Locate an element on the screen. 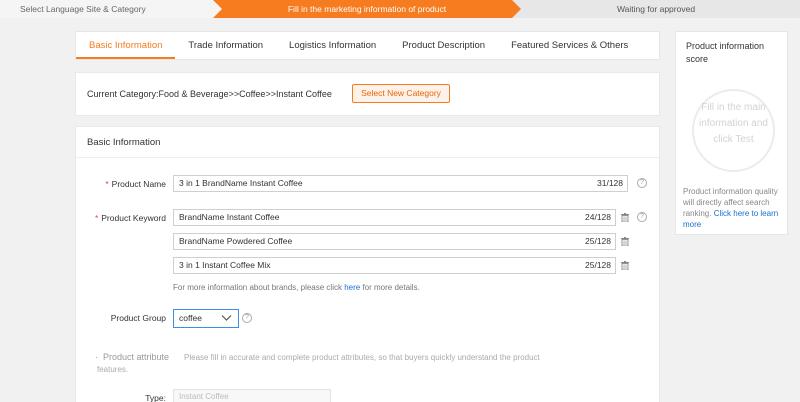  char-count: 31/128 is located at coordinates (610, 183).